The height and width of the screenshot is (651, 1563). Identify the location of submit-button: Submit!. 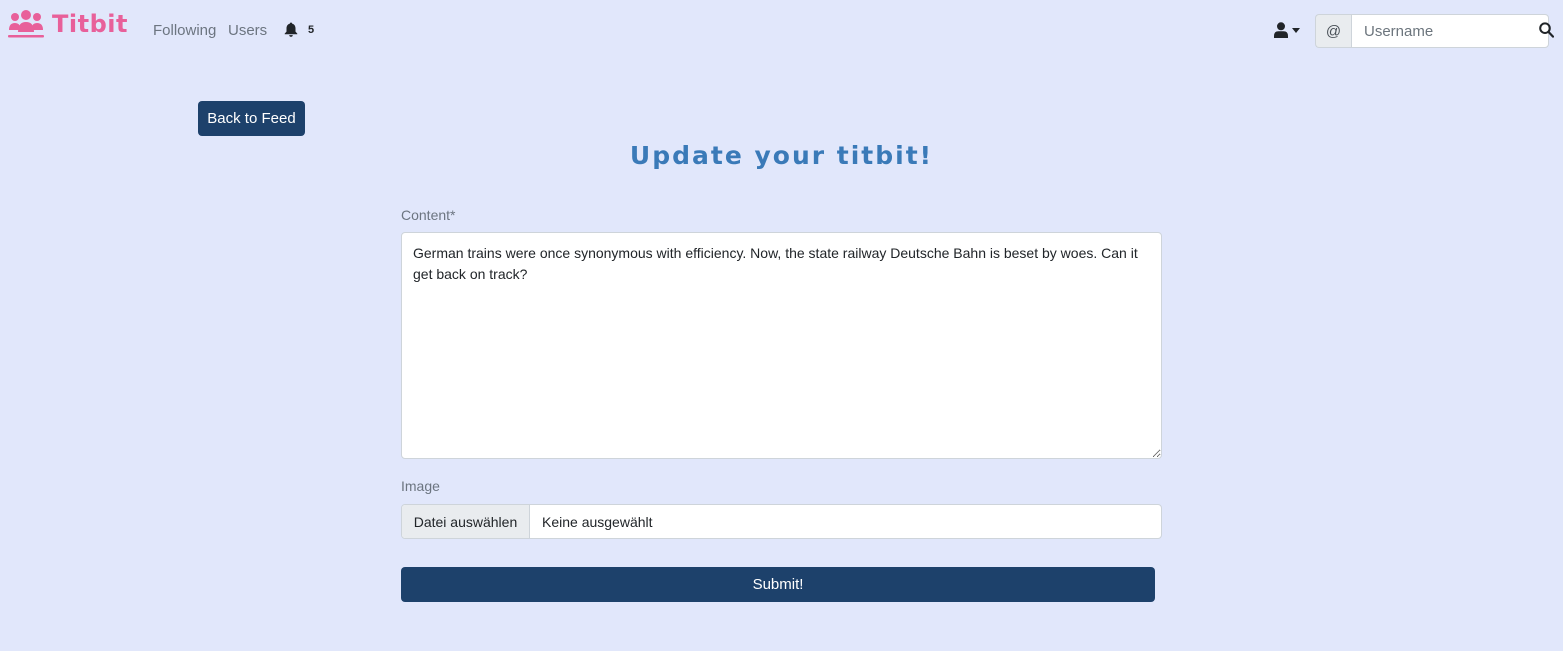
(778, 584).